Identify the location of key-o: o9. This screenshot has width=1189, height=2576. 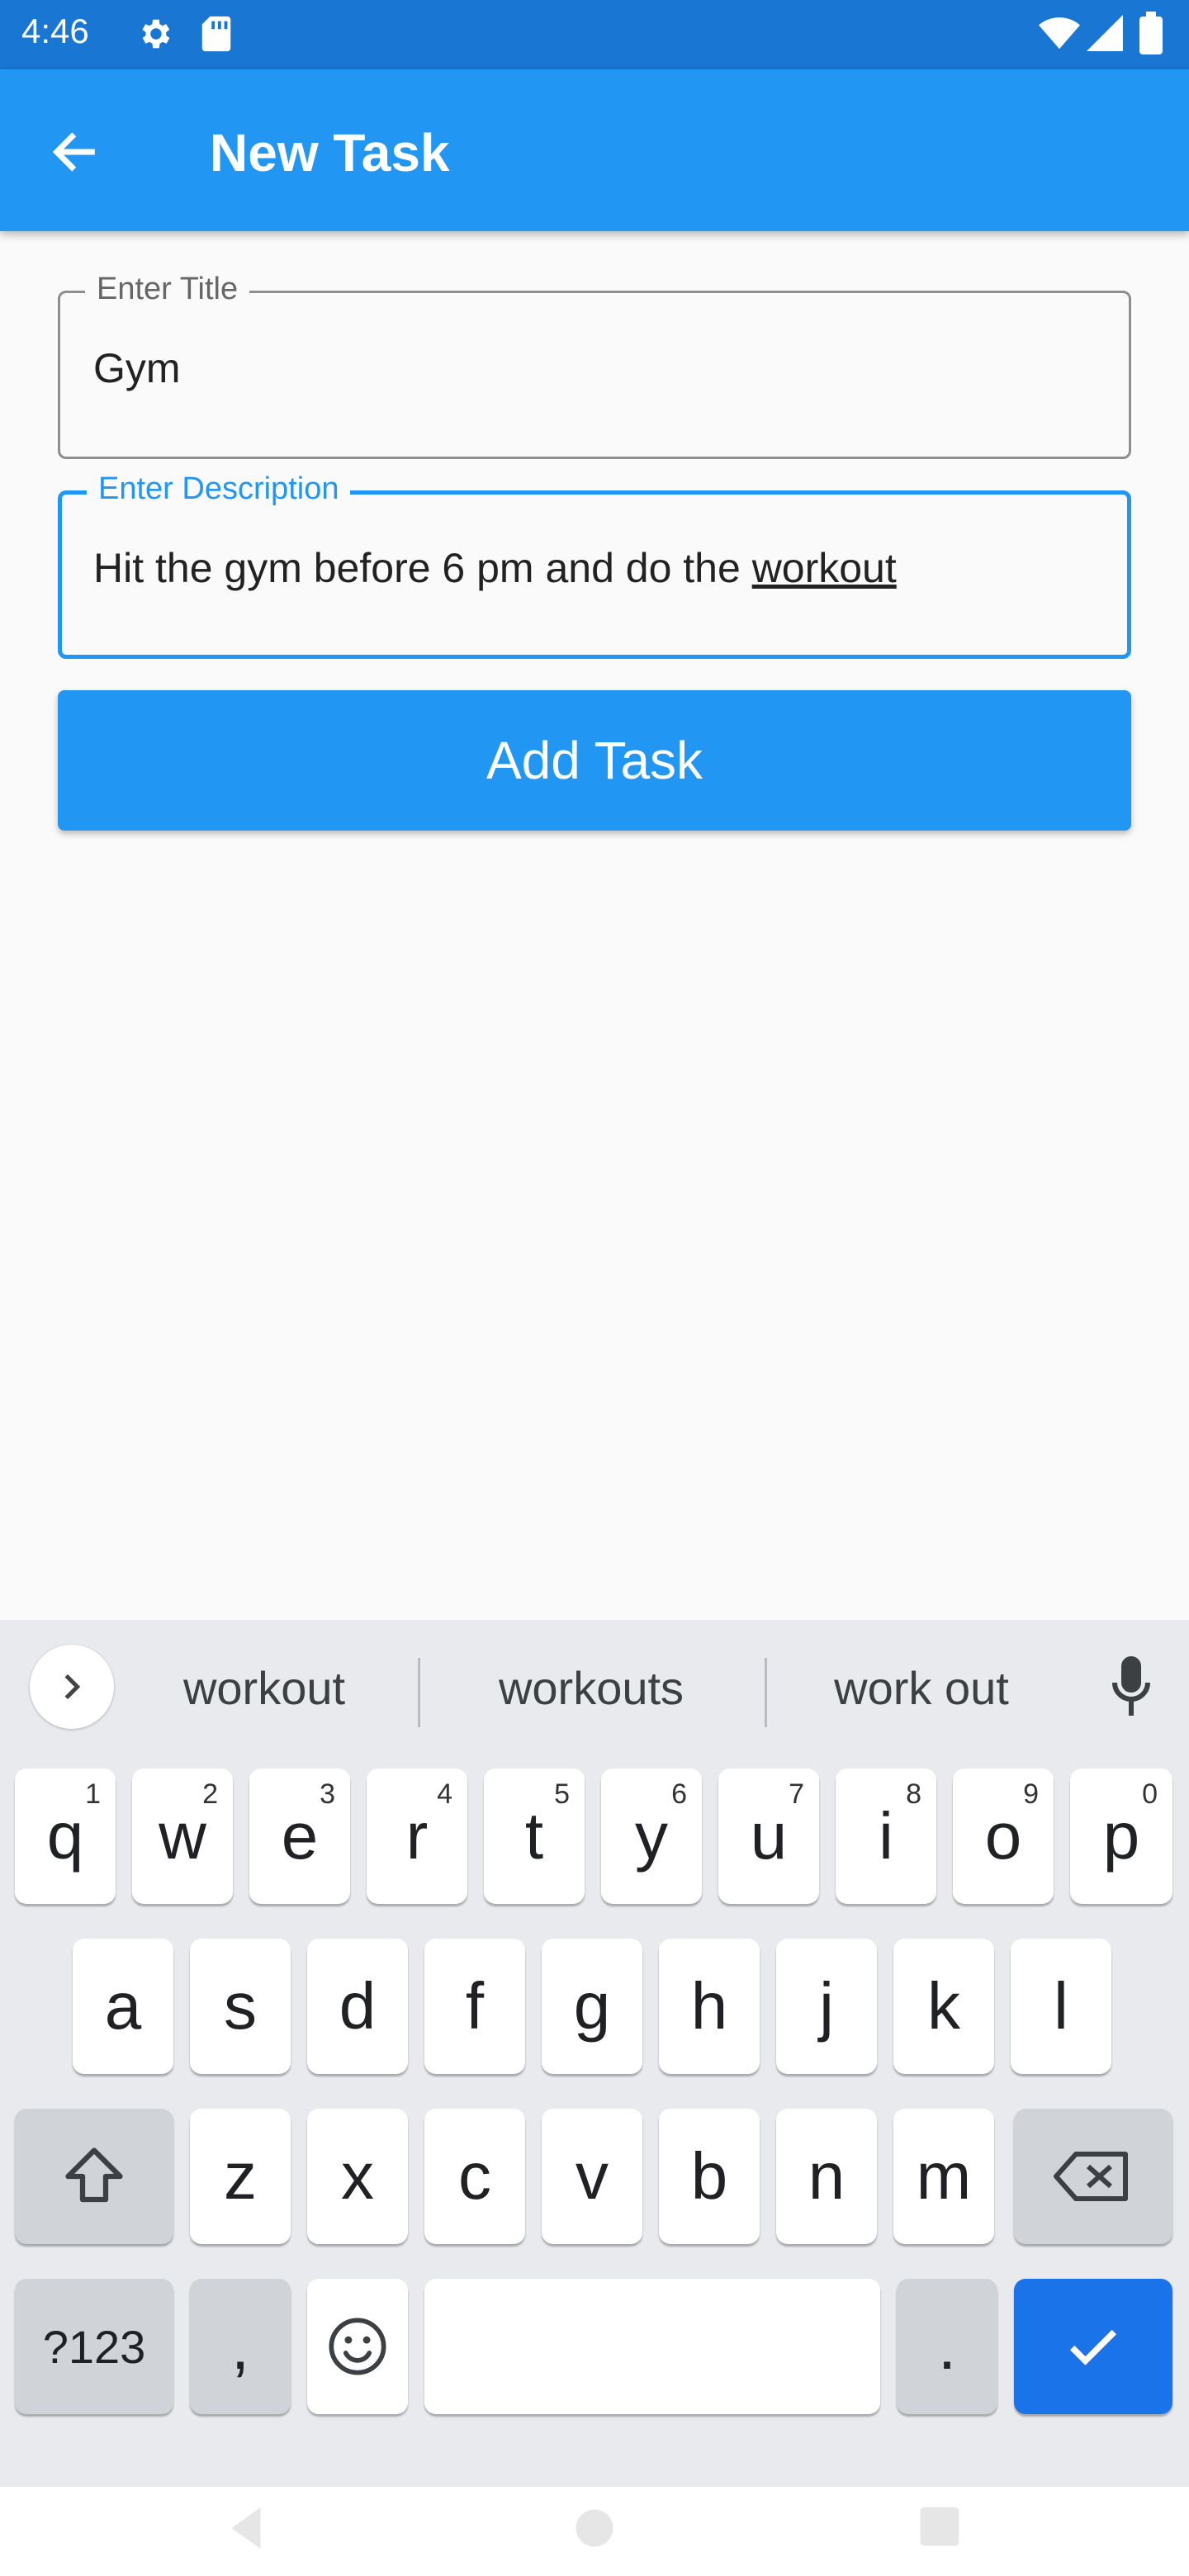
(1003, 1836).